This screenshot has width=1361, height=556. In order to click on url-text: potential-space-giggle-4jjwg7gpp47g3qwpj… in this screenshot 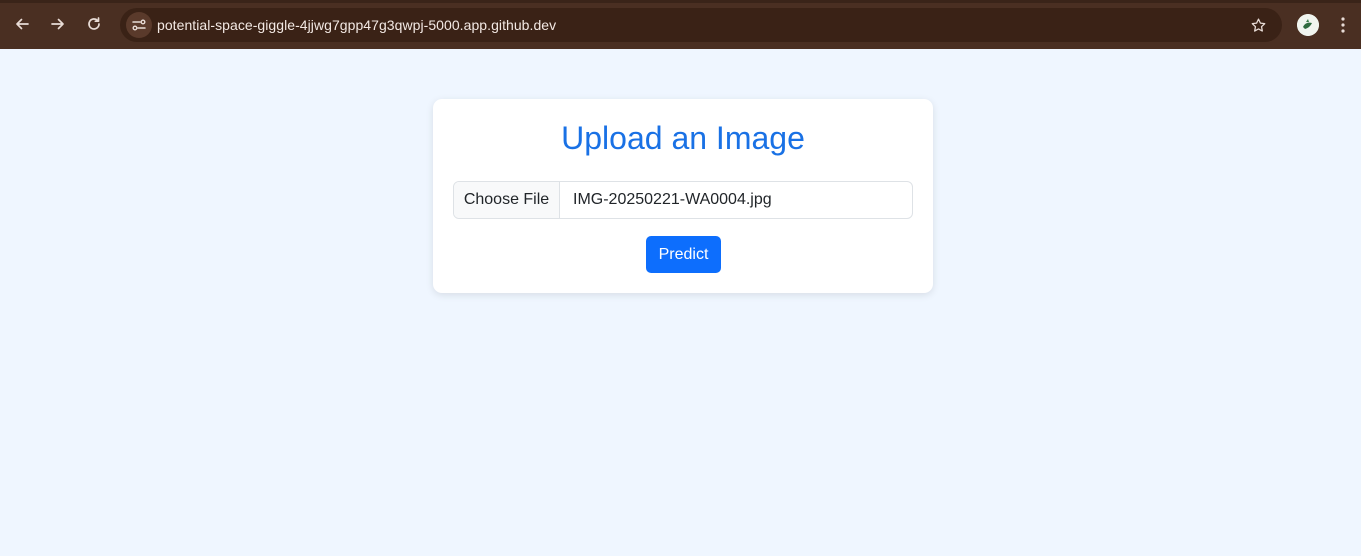, I will do `click(356, 25)`.